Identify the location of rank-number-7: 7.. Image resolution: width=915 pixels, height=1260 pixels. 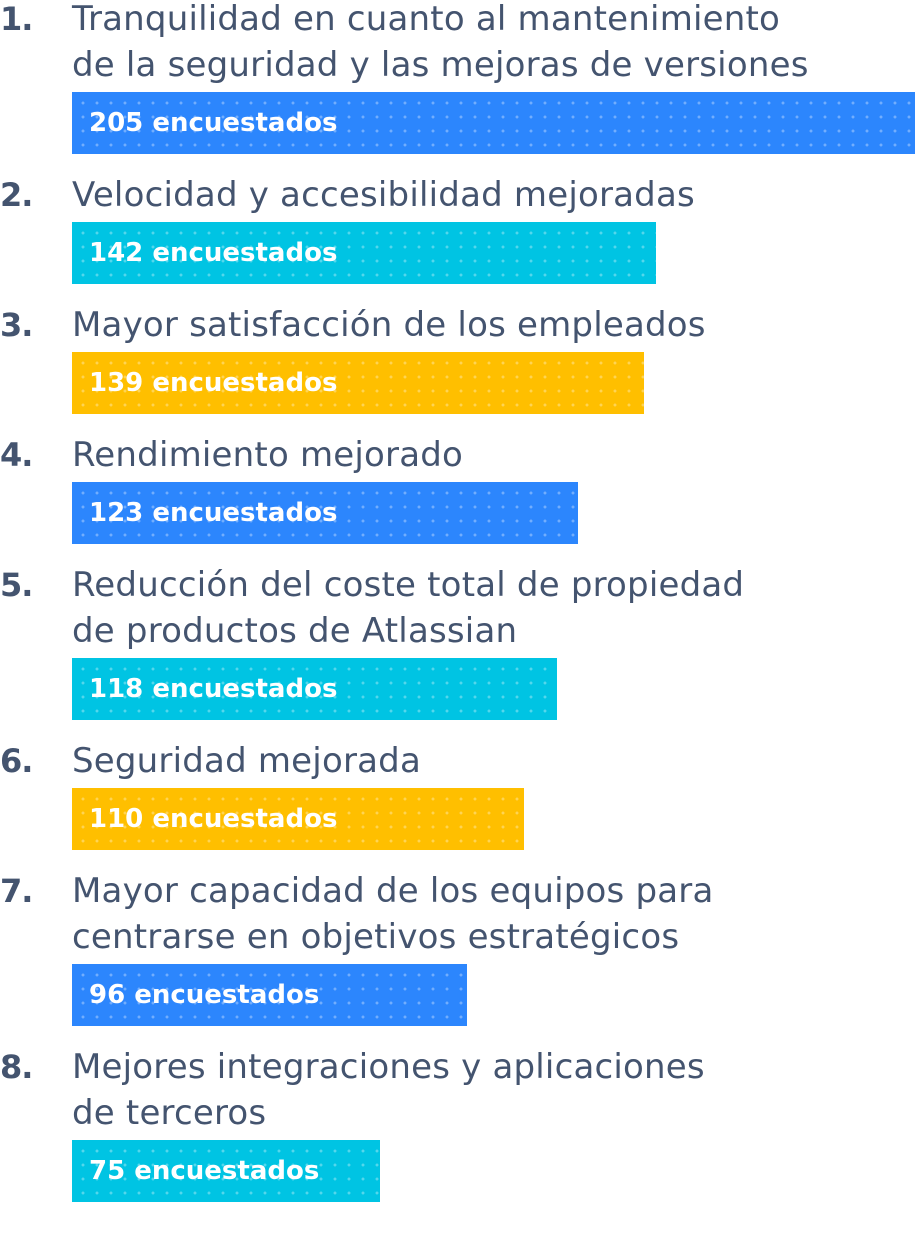
(16, 891).